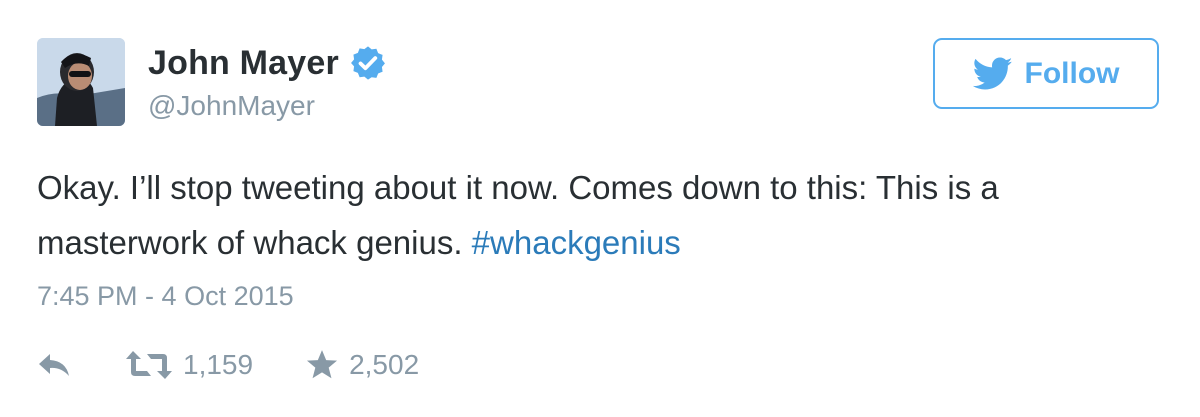  I want to click on retweet-count: 1,159, so click(218, 364).